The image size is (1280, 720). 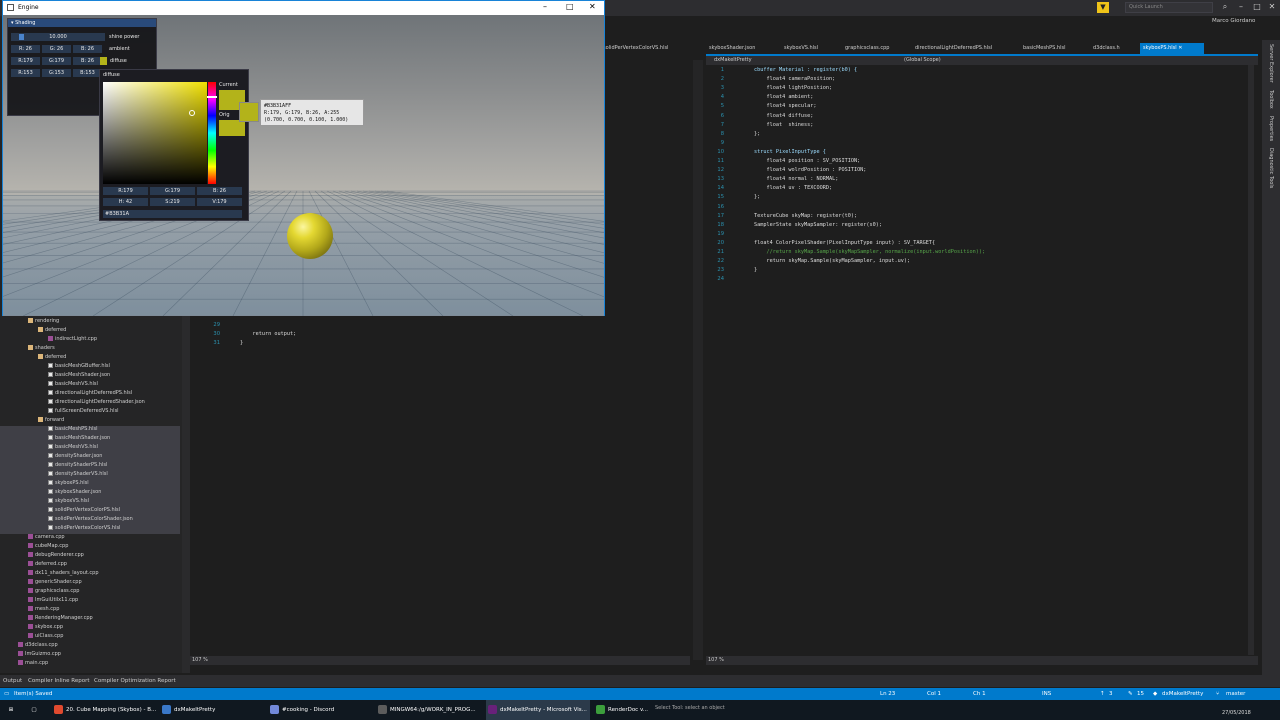 What do you see at coordinates (1106, 48) in the screenshot?
I see `tab-d3dclass: d3dclass.h` at bounding box center [1106, 48].